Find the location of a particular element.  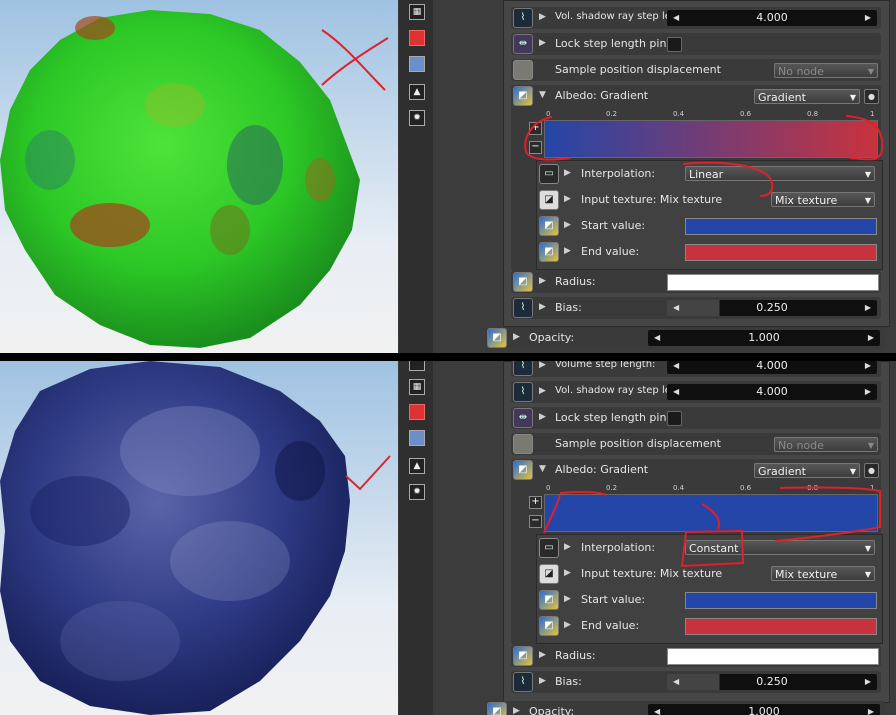

cross-mark is located at coordinates (355, 61).